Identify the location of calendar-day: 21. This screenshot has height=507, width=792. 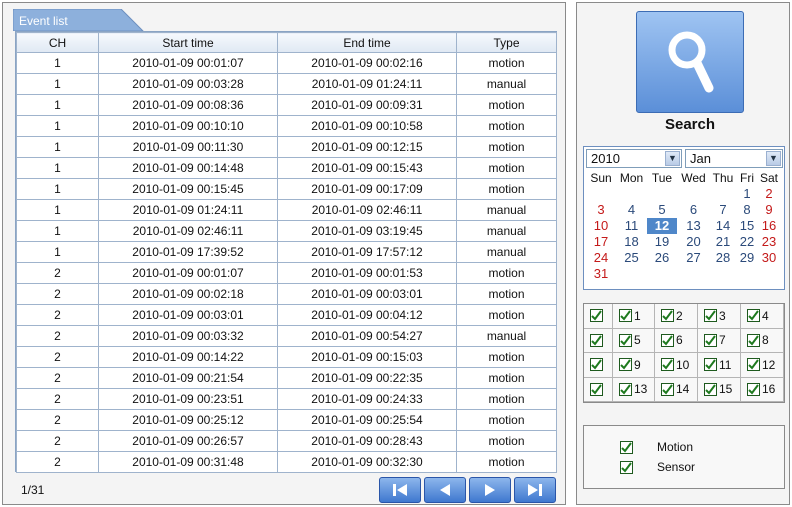
(723, 242).